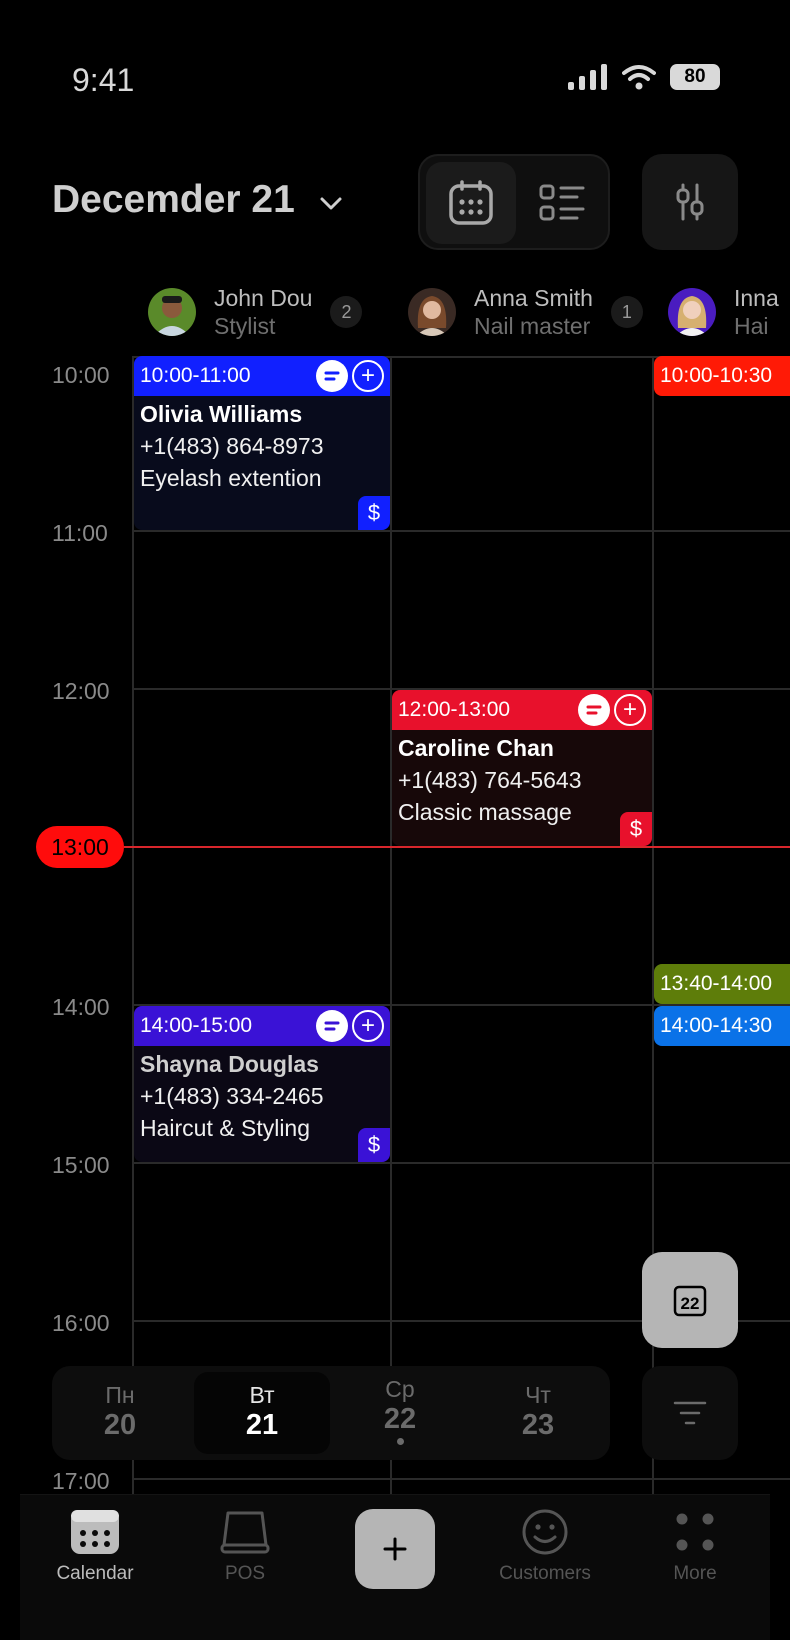 The image size is (790, 1640). What do you see at coordinates (221, 414) in the screenshot?
I see `client-name: Olivia Williams` at bounding box center [221, 414].